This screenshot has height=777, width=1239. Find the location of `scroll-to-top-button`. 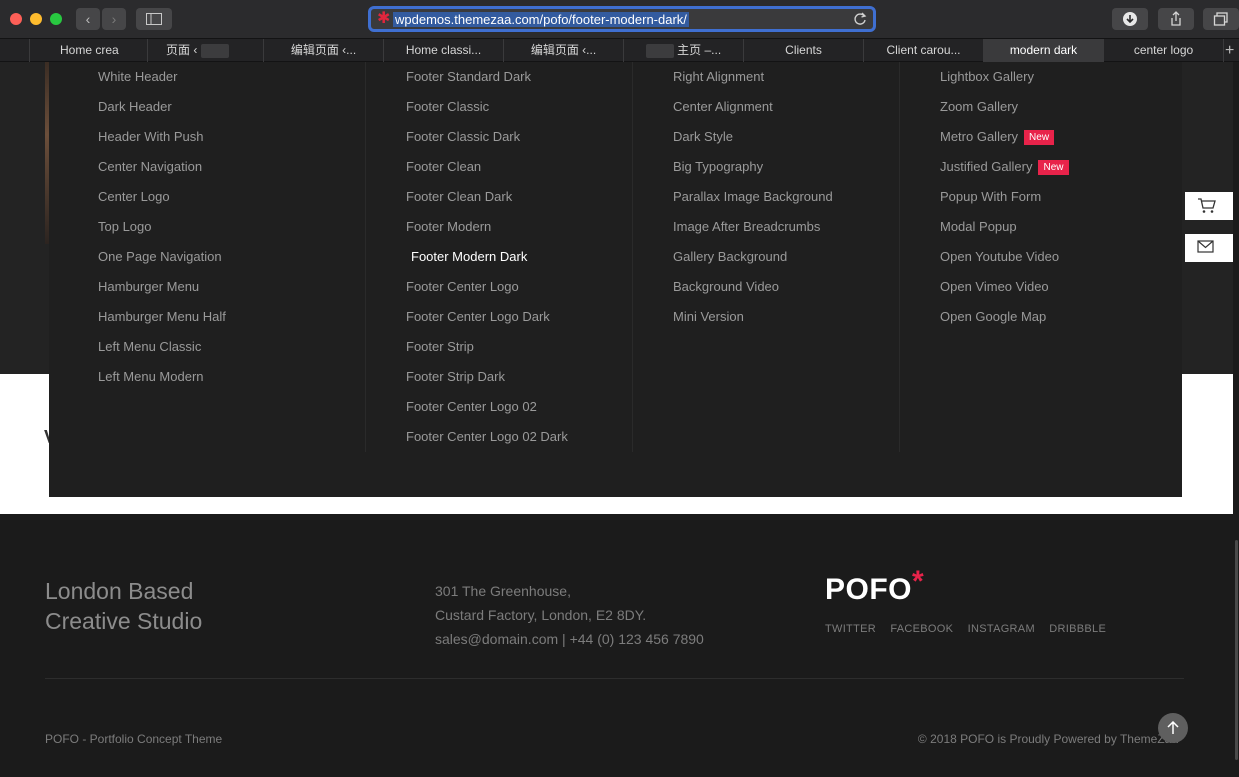

scroll-to-top-button is located at coordinates (1173, 728).